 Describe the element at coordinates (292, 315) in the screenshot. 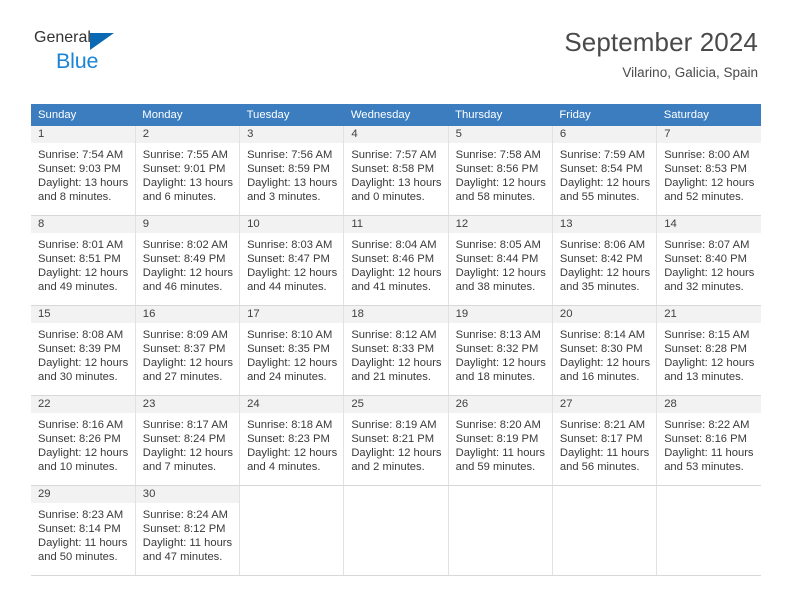

I see `day-number: 17` at that location.